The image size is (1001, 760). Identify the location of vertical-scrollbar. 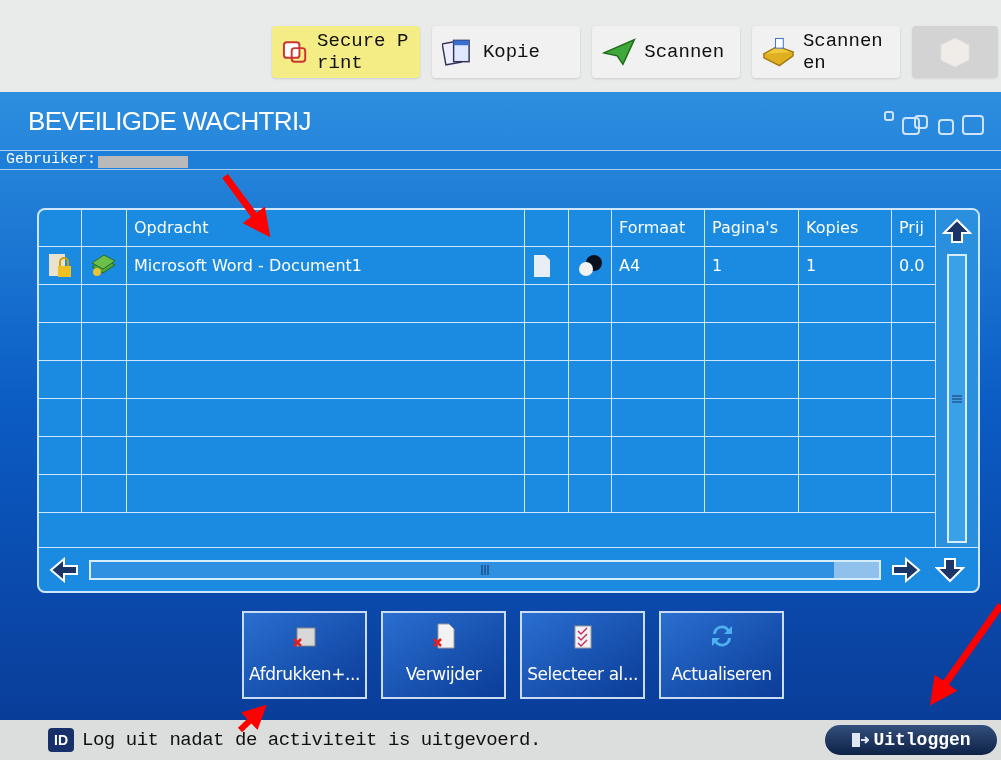
(956, 378).